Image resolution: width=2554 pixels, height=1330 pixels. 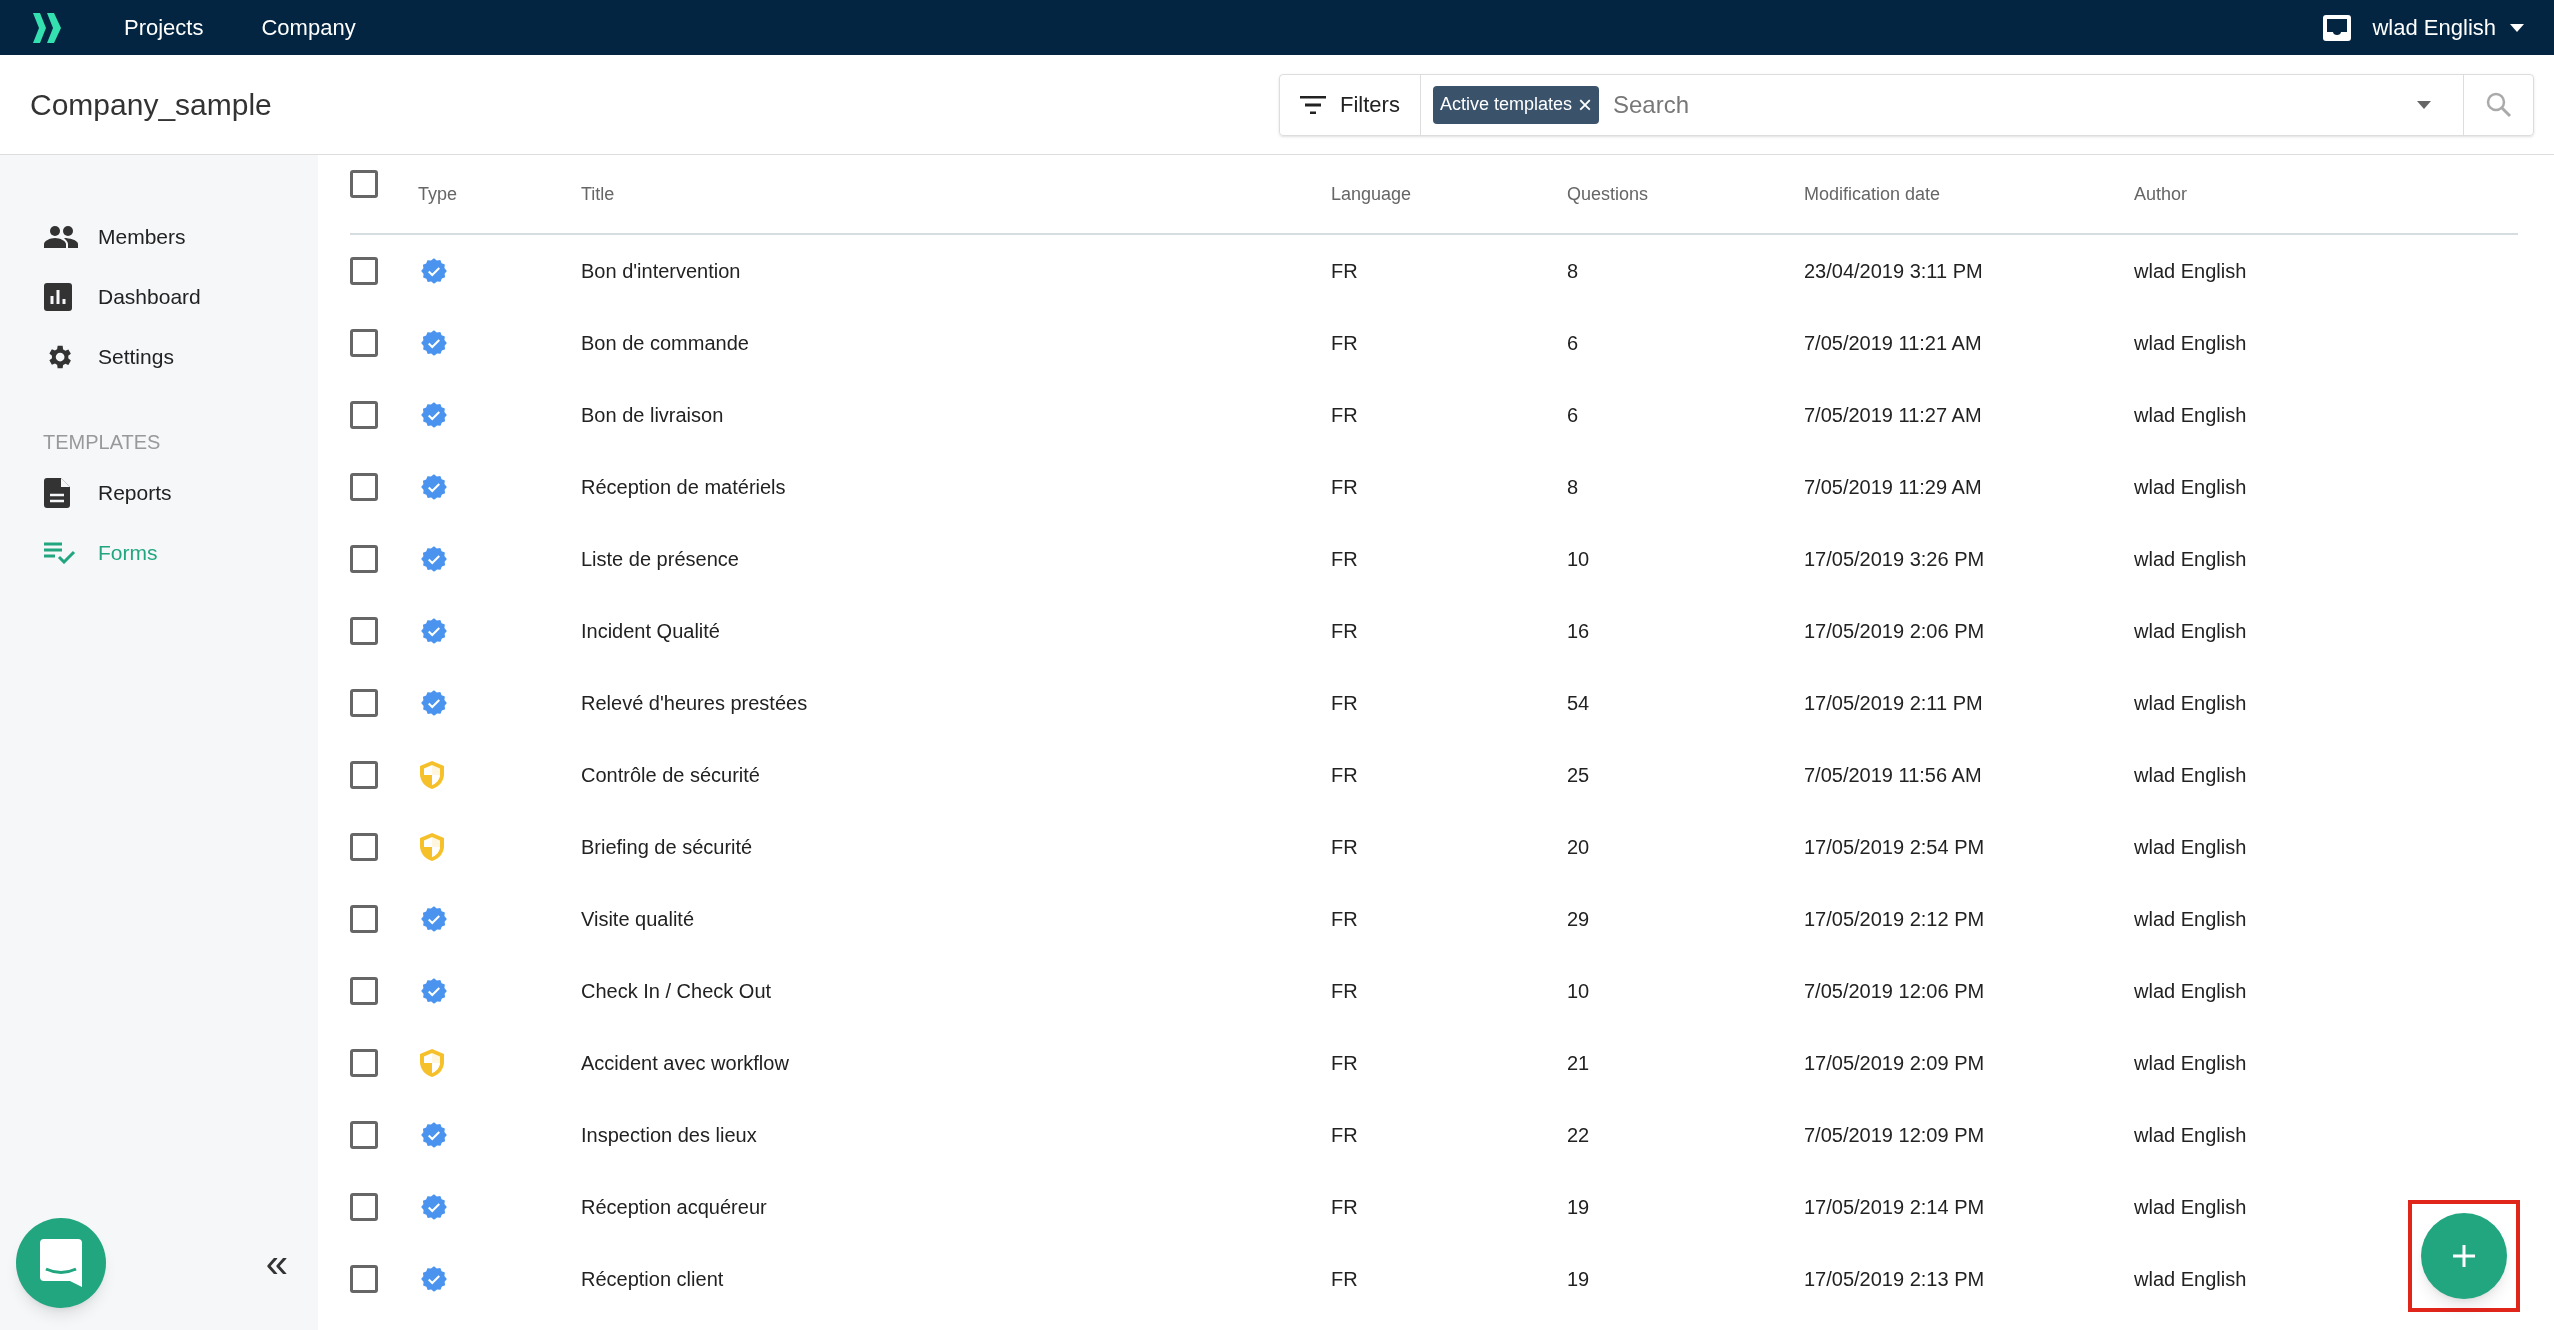 What do you see at coordinates (102, 442) in the screenshot?
I see `section-heading: TEMPLATES` at bounding box center [102, 442].